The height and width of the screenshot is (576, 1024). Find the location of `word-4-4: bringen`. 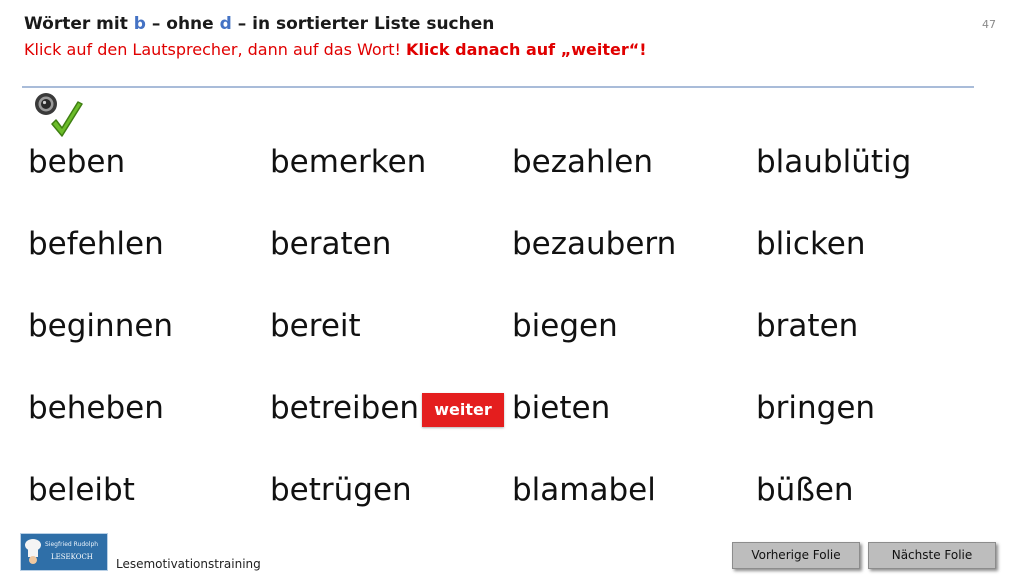

word-4-4: bringen is located at coordinates (815, 408).